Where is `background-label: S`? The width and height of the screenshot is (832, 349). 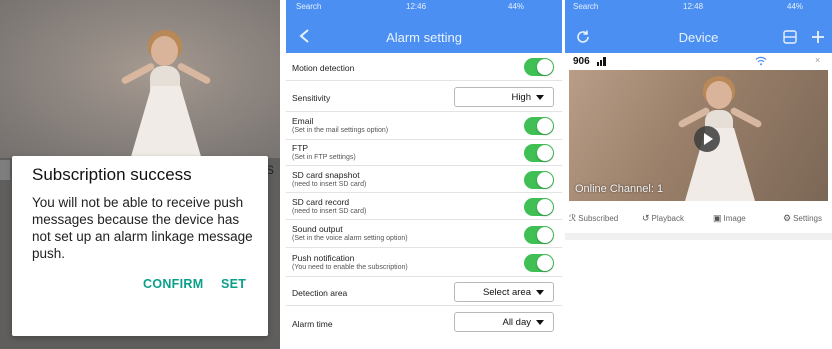 background-label: S is located at coordinates (270, 170).